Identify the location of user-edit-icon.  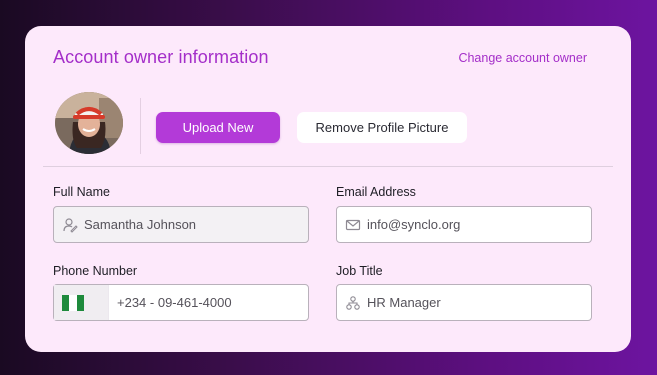
(70, 225).